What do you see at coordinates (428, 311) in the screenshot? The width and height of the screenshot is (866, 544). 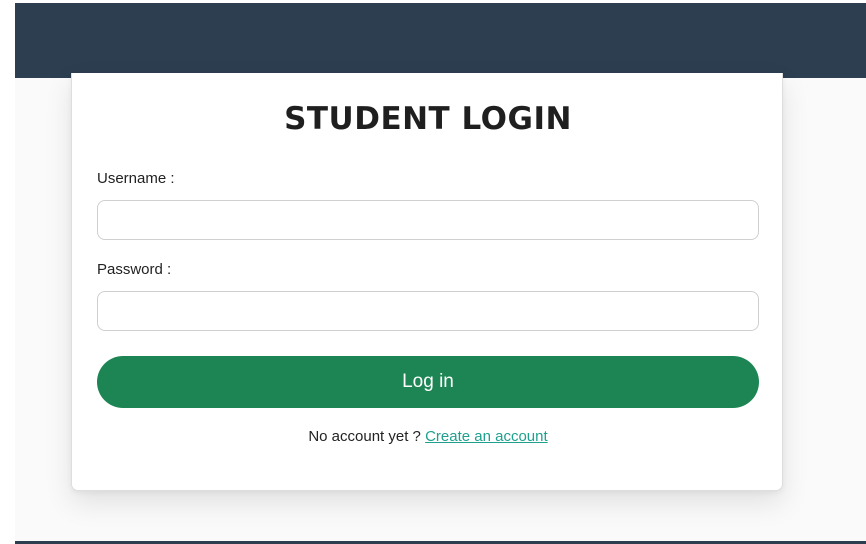 I see `password-input` at bounding box center [428, 311].